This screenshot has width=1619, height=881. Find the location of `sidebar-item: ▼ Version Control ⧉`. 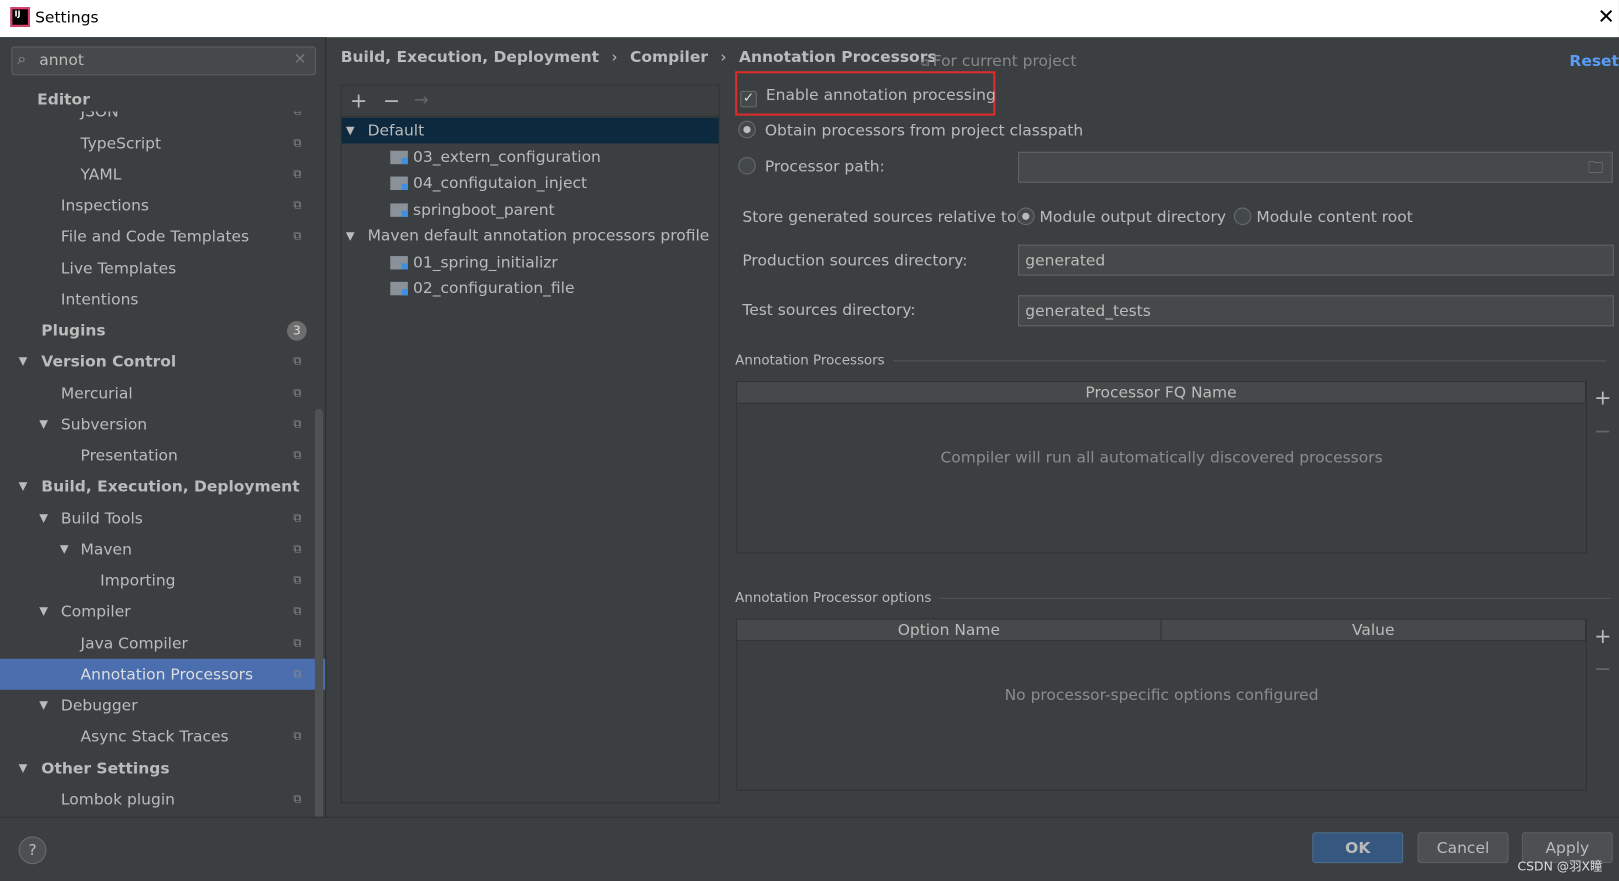

sidebar-item: ▼ Version Control ⧉ is located at coordinates (162, 361).